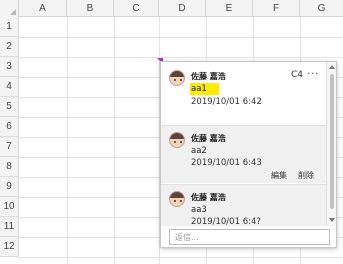  What do you see at coordinates (226, 102) in the screenshot?
I see `comment-timestamp: 2019/10/01 6:42` at bounding box center [226, 102].